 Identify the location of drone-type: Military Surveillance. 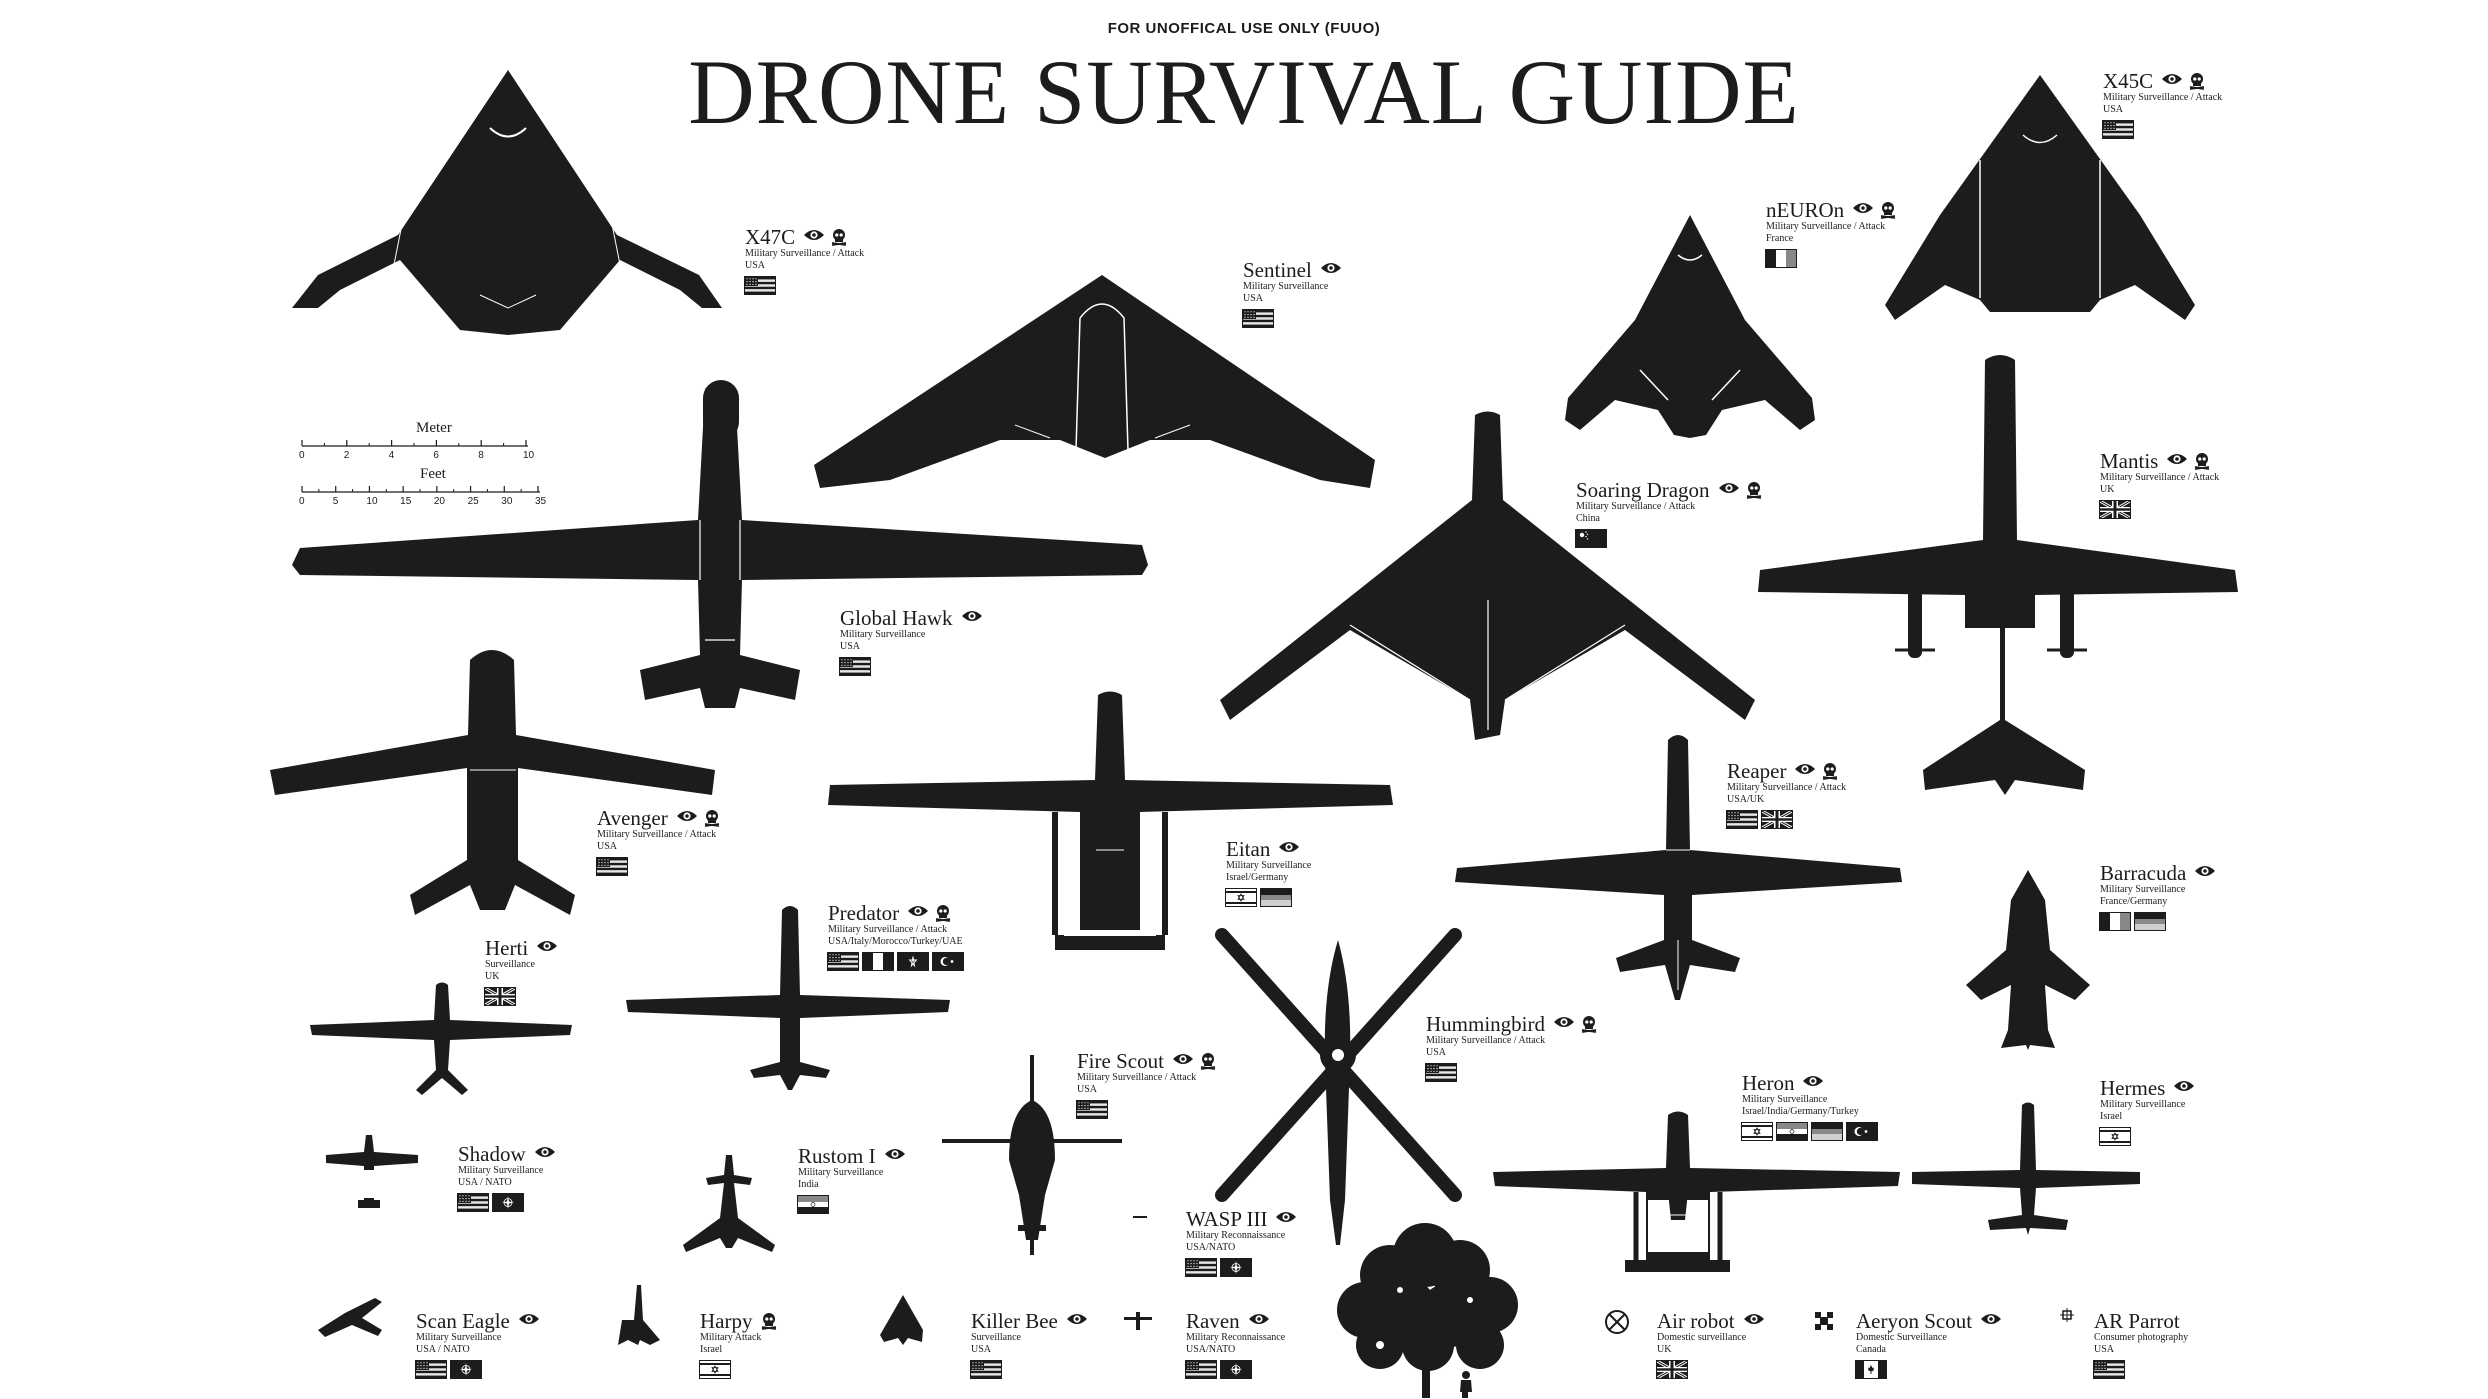
(841, 1172).